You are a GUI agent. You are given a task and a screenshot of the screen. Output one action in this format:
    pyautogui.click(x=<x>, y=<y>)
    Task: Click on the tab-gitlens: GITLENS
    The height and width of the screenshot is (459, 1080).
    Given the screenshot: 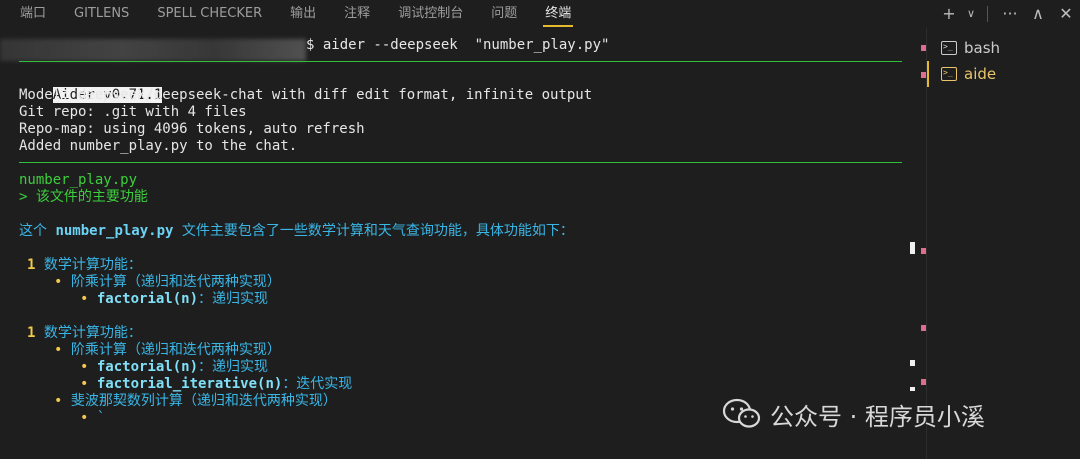 What is the action you would take?
    pyautogui.click(x=101, y=14)
    